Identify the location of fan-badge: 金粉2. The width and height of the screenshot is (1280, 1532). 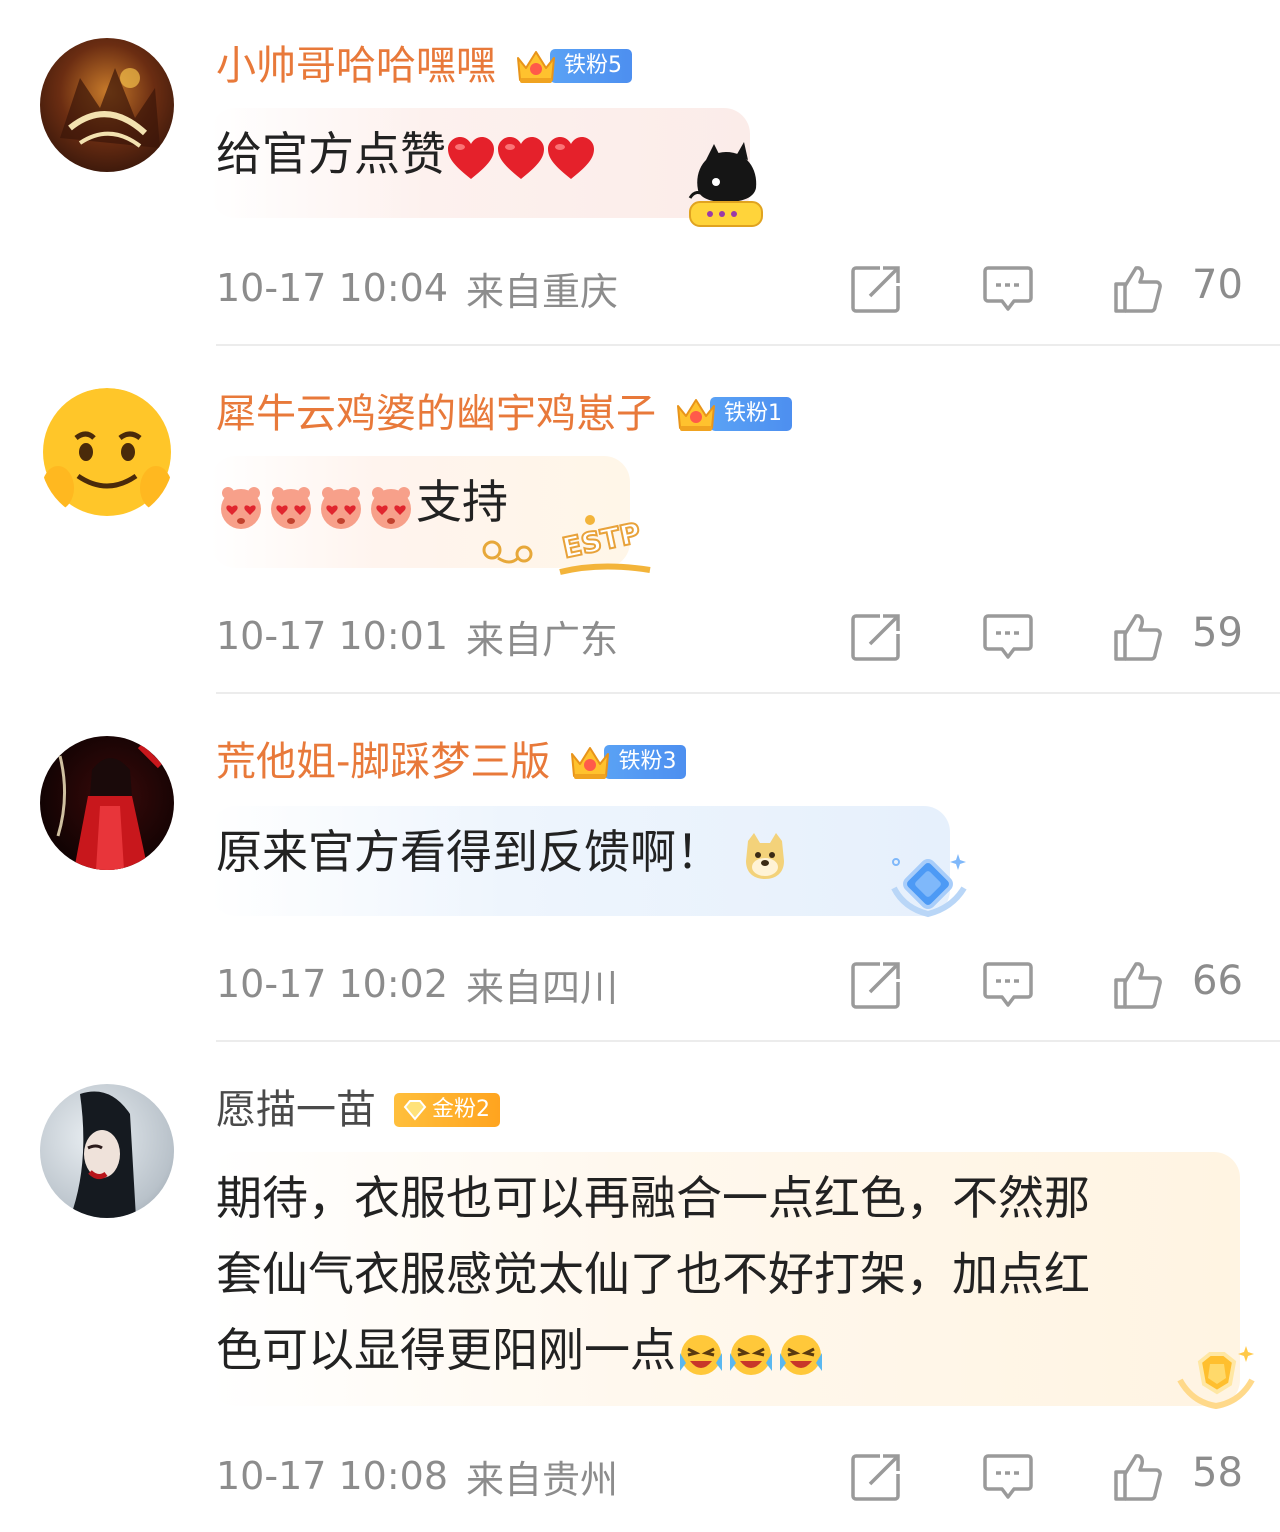
(447, 1110).